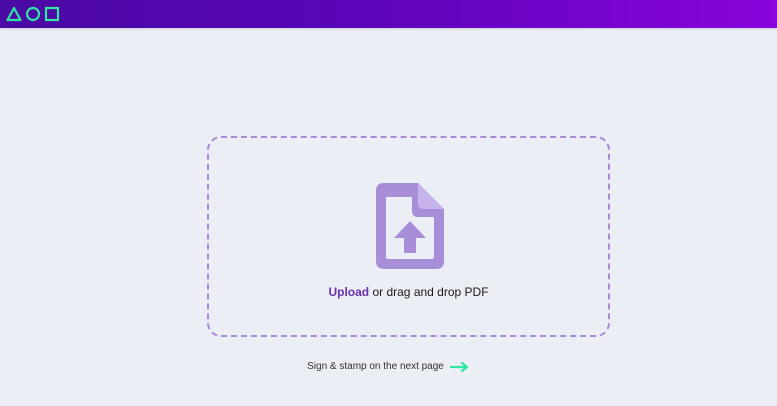 The image size is (777, 406). I want to click on circle-icon, so click(33, 14).